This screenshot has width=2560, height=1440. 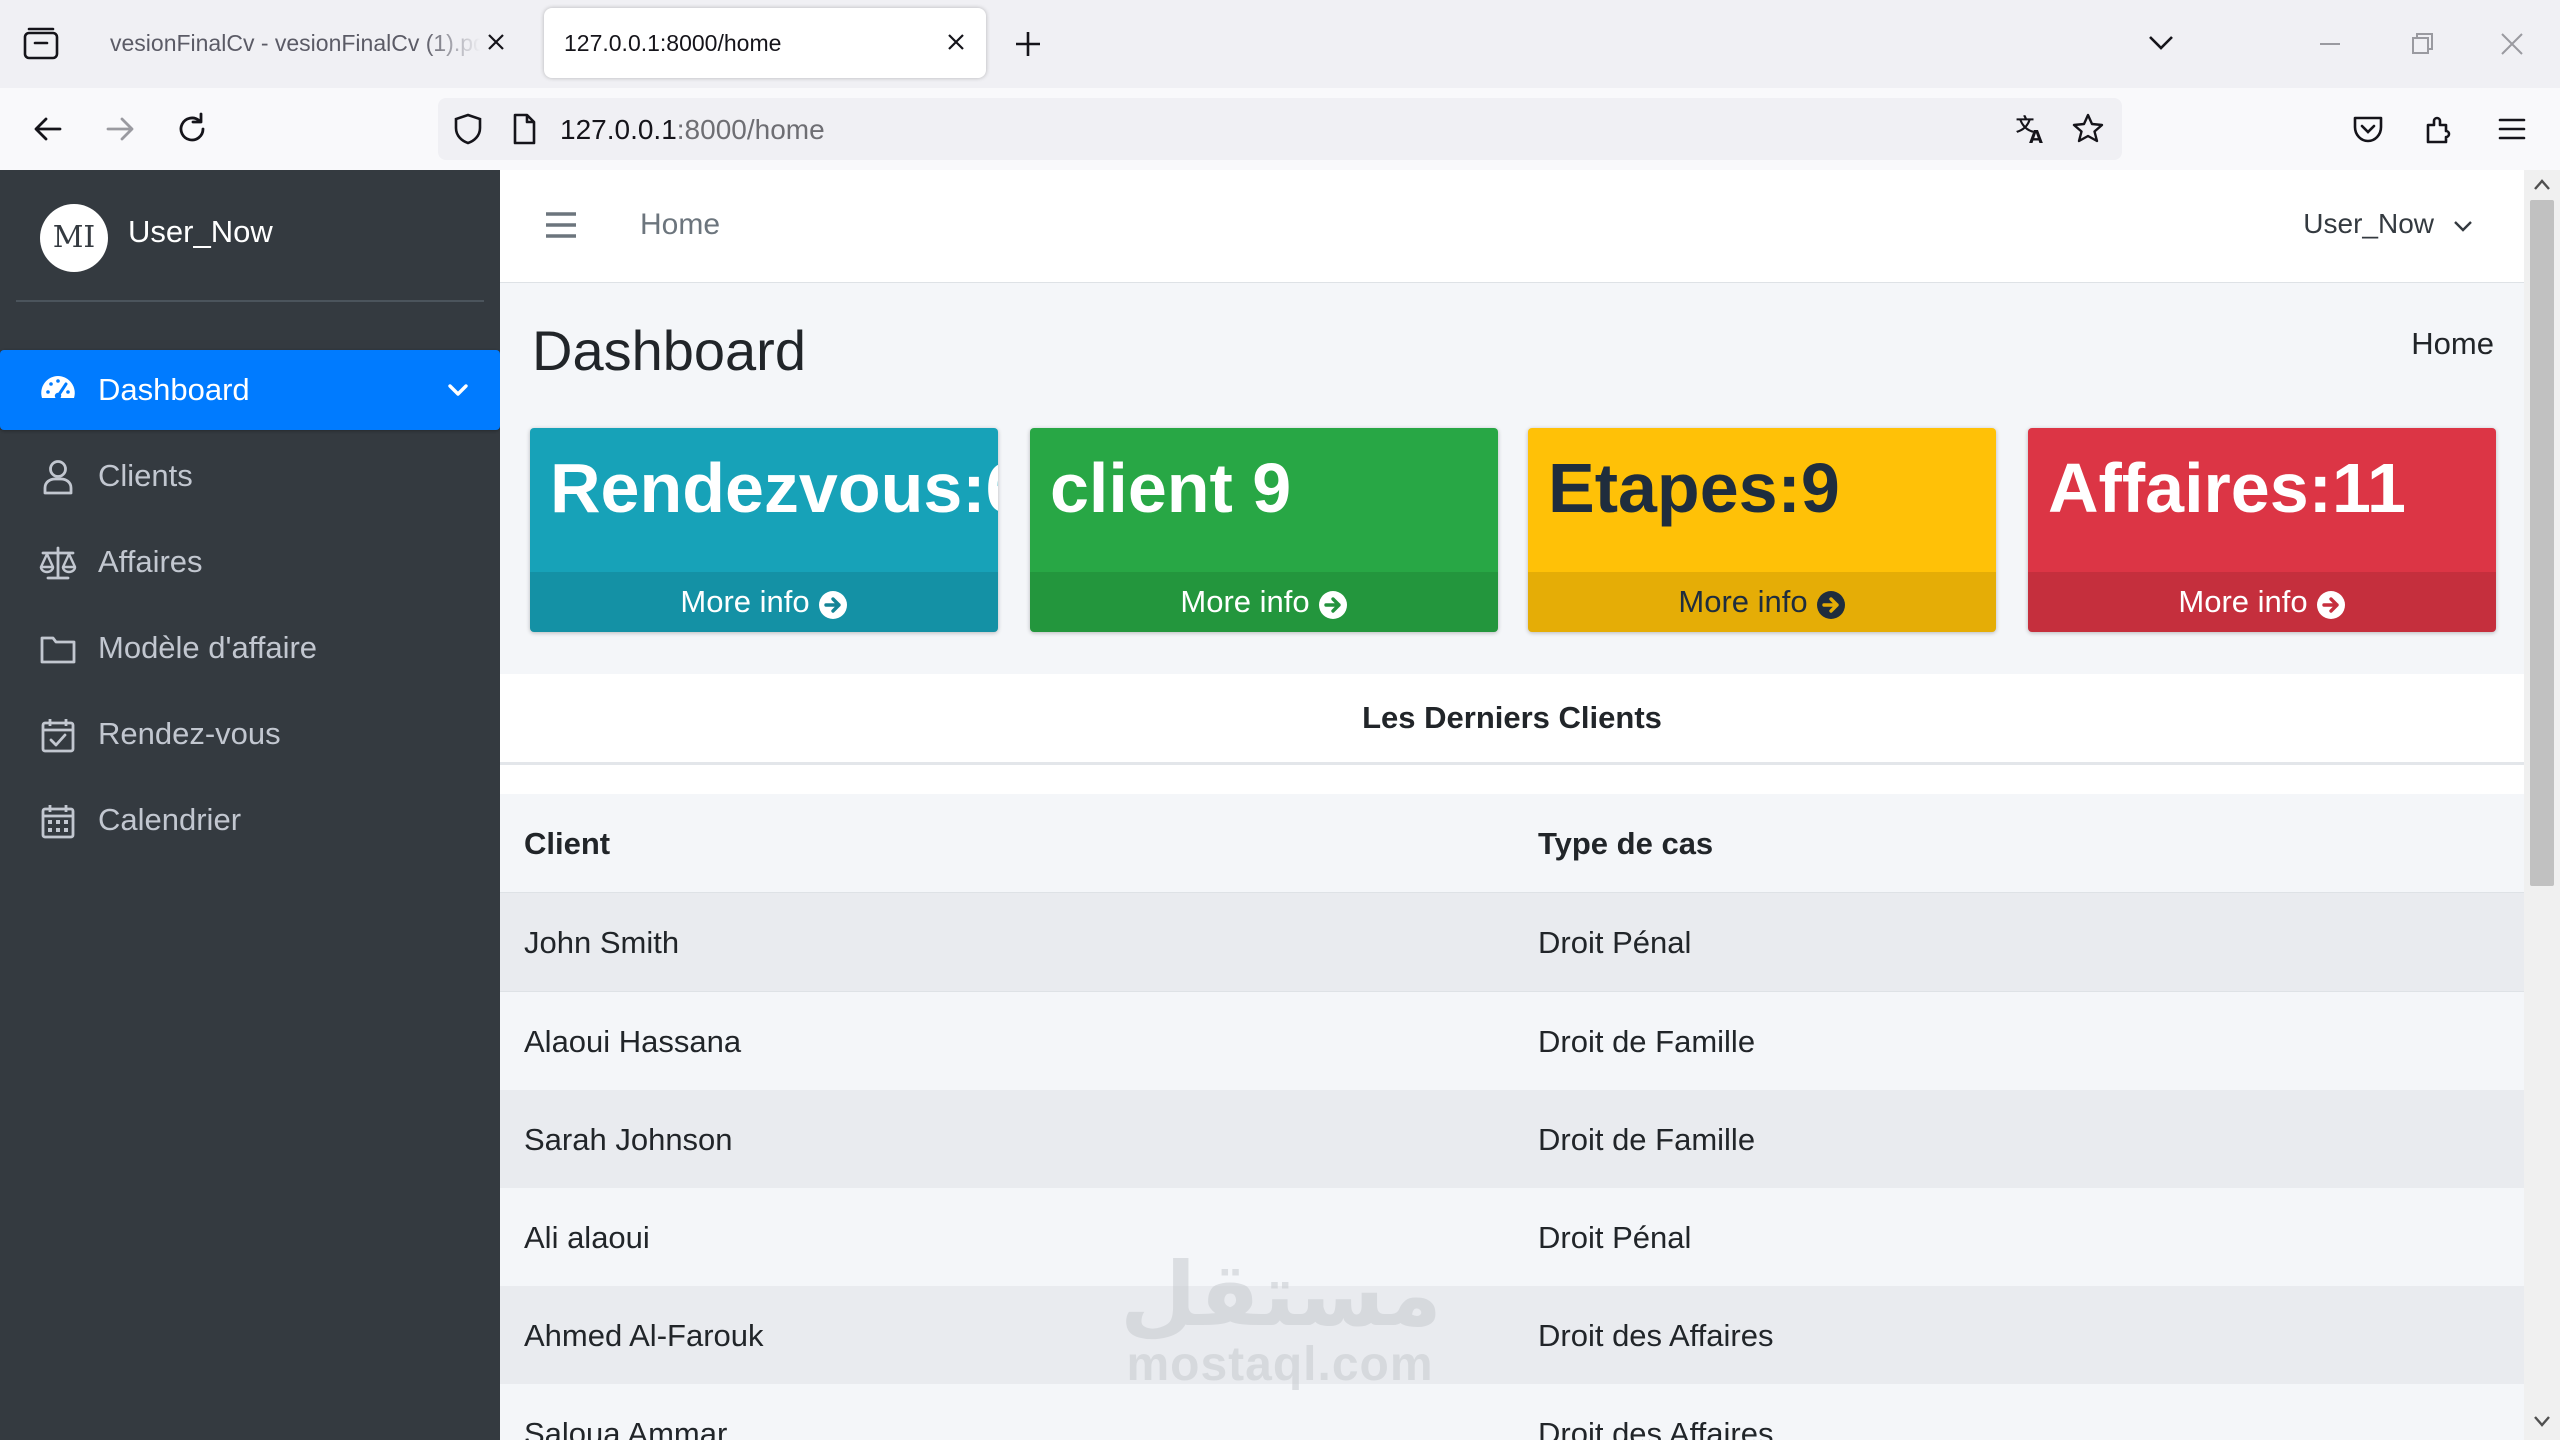 What do you see at coordinates (250, 476) in the screenshot?
I see `sidebar-item-clients: Clients` at bounding box center [250, 476].